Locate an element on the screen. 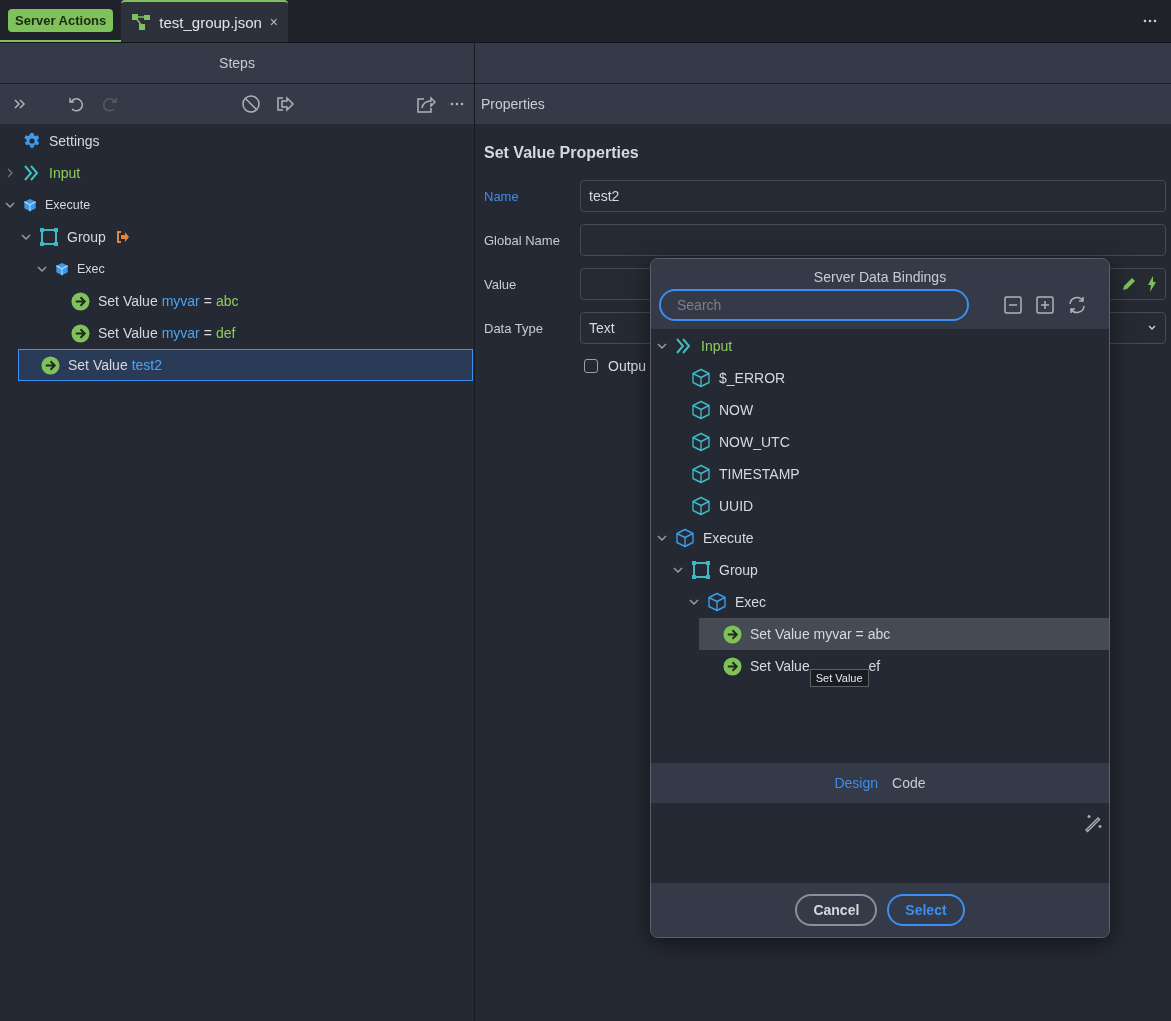  cancel-button: Cancel is located at coordinates (836, 910).